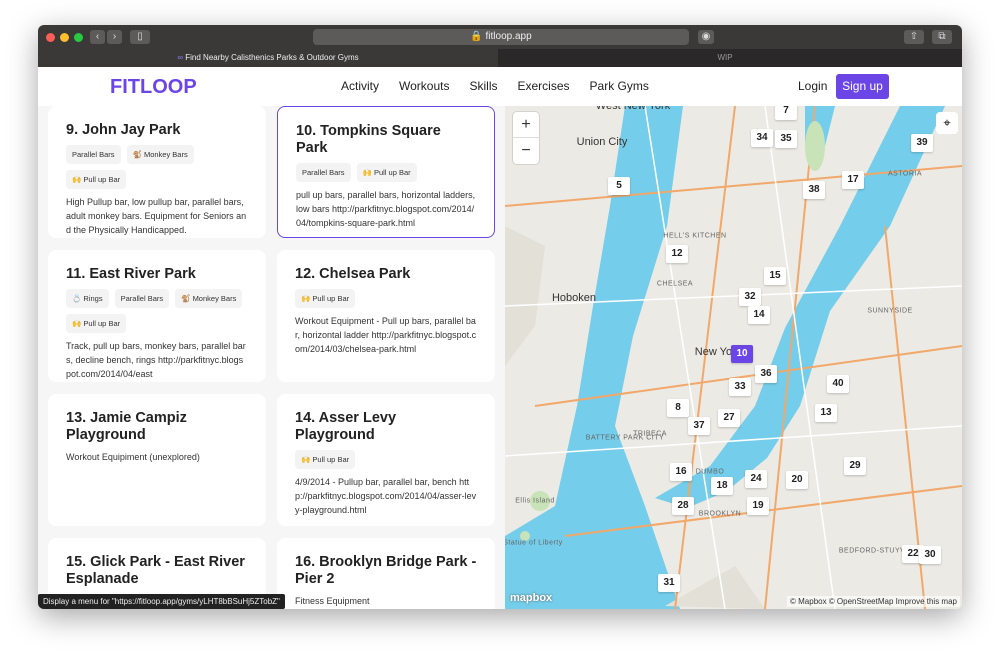 The width and height of the screenshot is (1000, 658). What do you see at coordinates (722, 486) in the screenshot?
I see `map-marker: 18` at bounding box center [722, 486].